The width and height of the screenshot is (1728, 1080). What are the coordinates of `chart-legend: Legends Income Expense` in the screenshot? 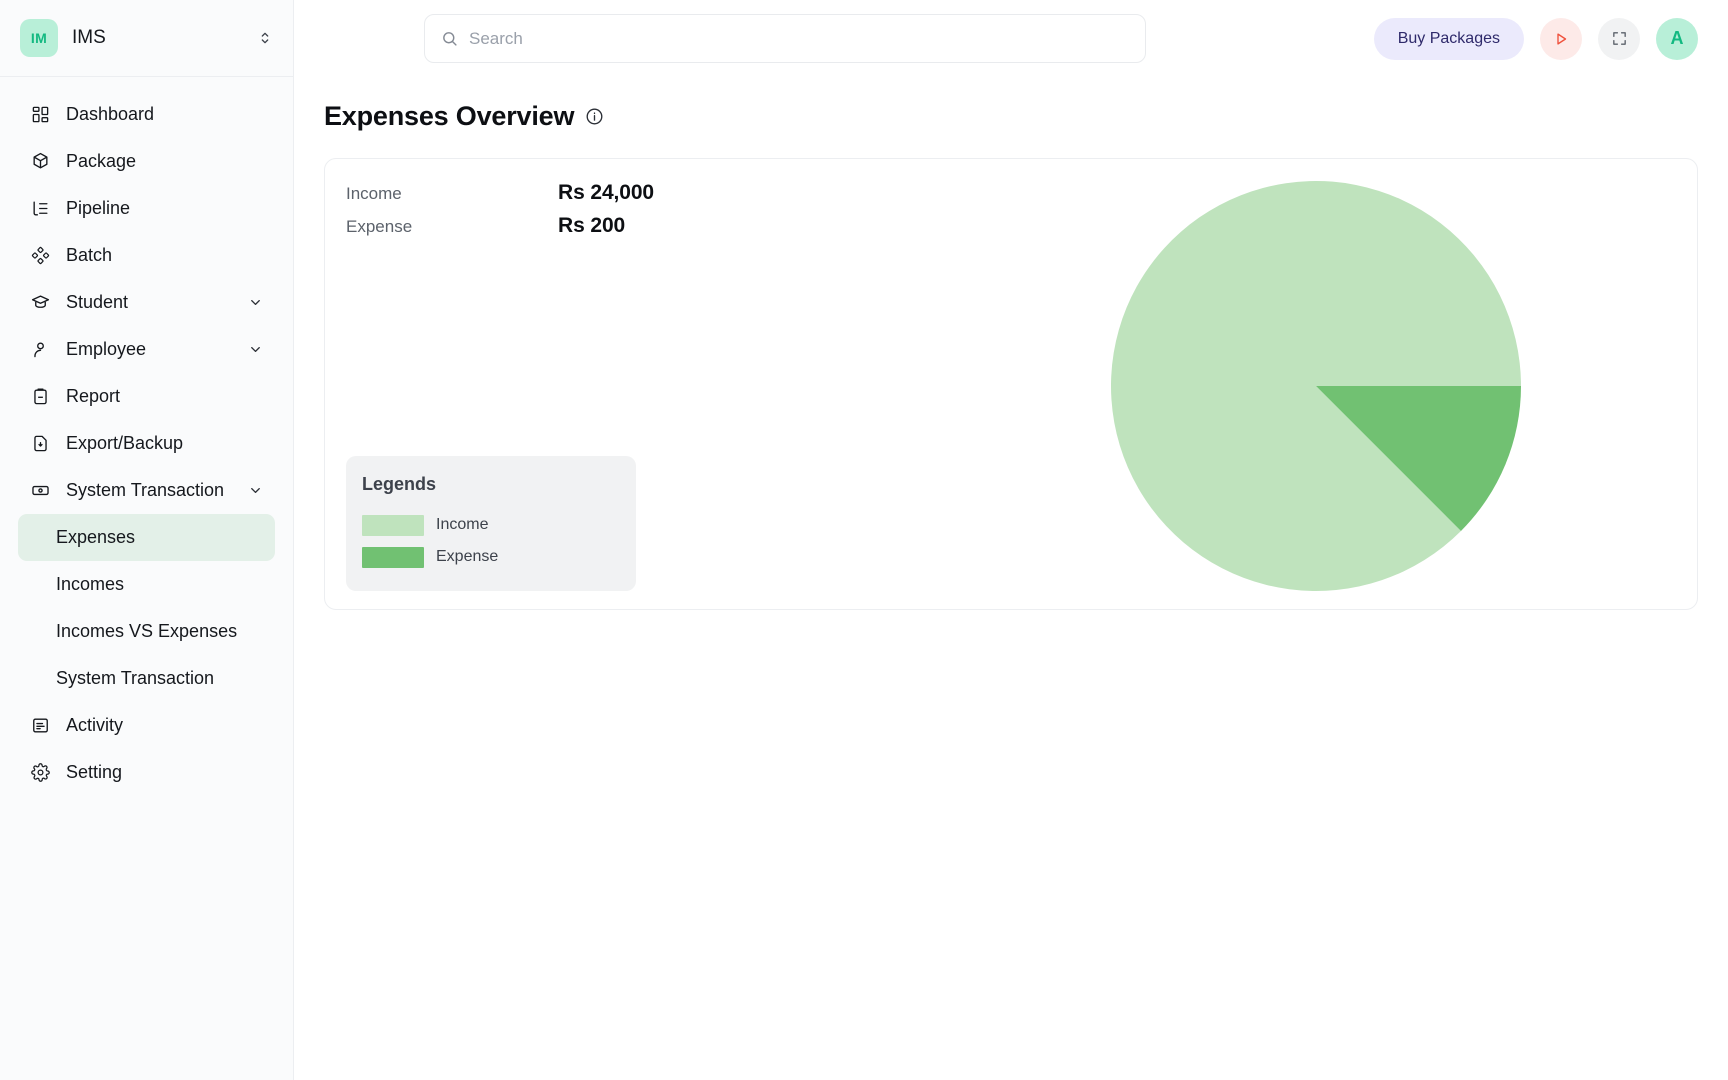 It's located at (491, 523).